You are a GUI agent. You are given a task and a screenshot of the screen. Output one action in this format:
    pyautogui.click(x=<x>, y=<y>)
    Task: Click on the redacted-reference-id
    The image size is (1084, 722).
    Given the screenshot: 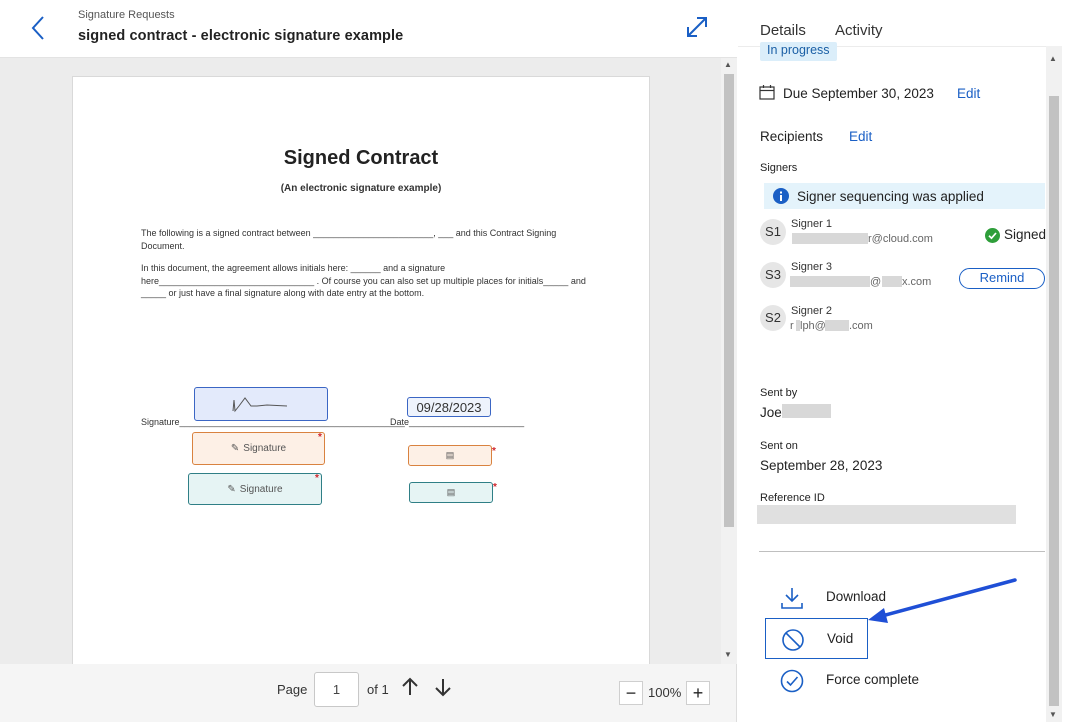 What is the action you would take?
    pyautogui.click(x=886, y=514)
    